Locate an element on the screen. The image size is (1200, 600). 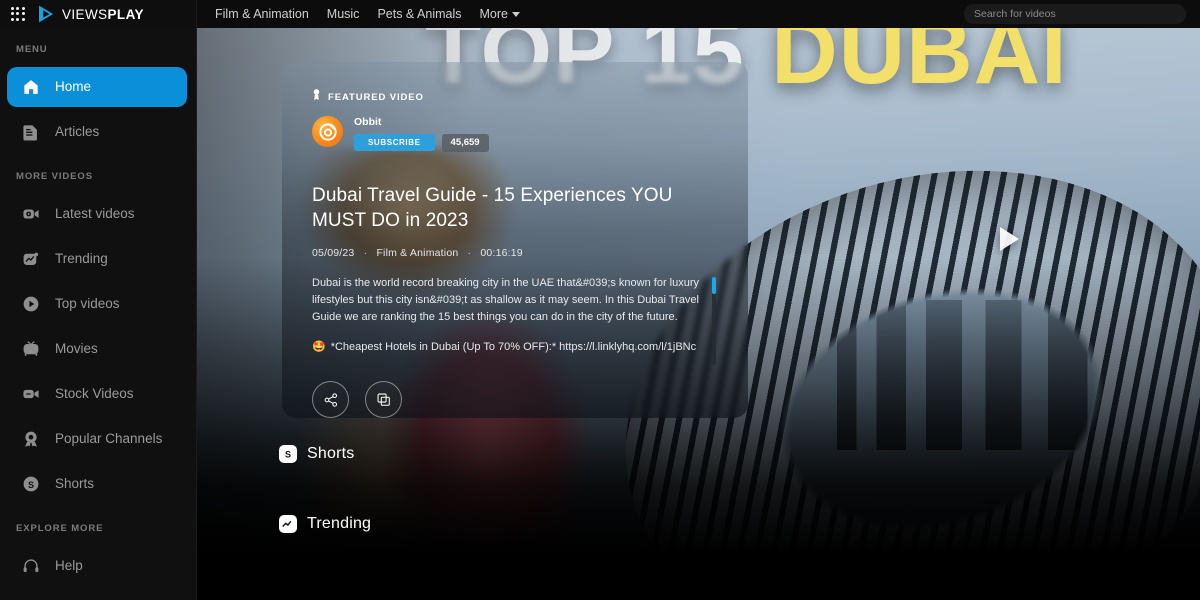
sidebar-item-movies: Movies is located at coordinates (97, 349).